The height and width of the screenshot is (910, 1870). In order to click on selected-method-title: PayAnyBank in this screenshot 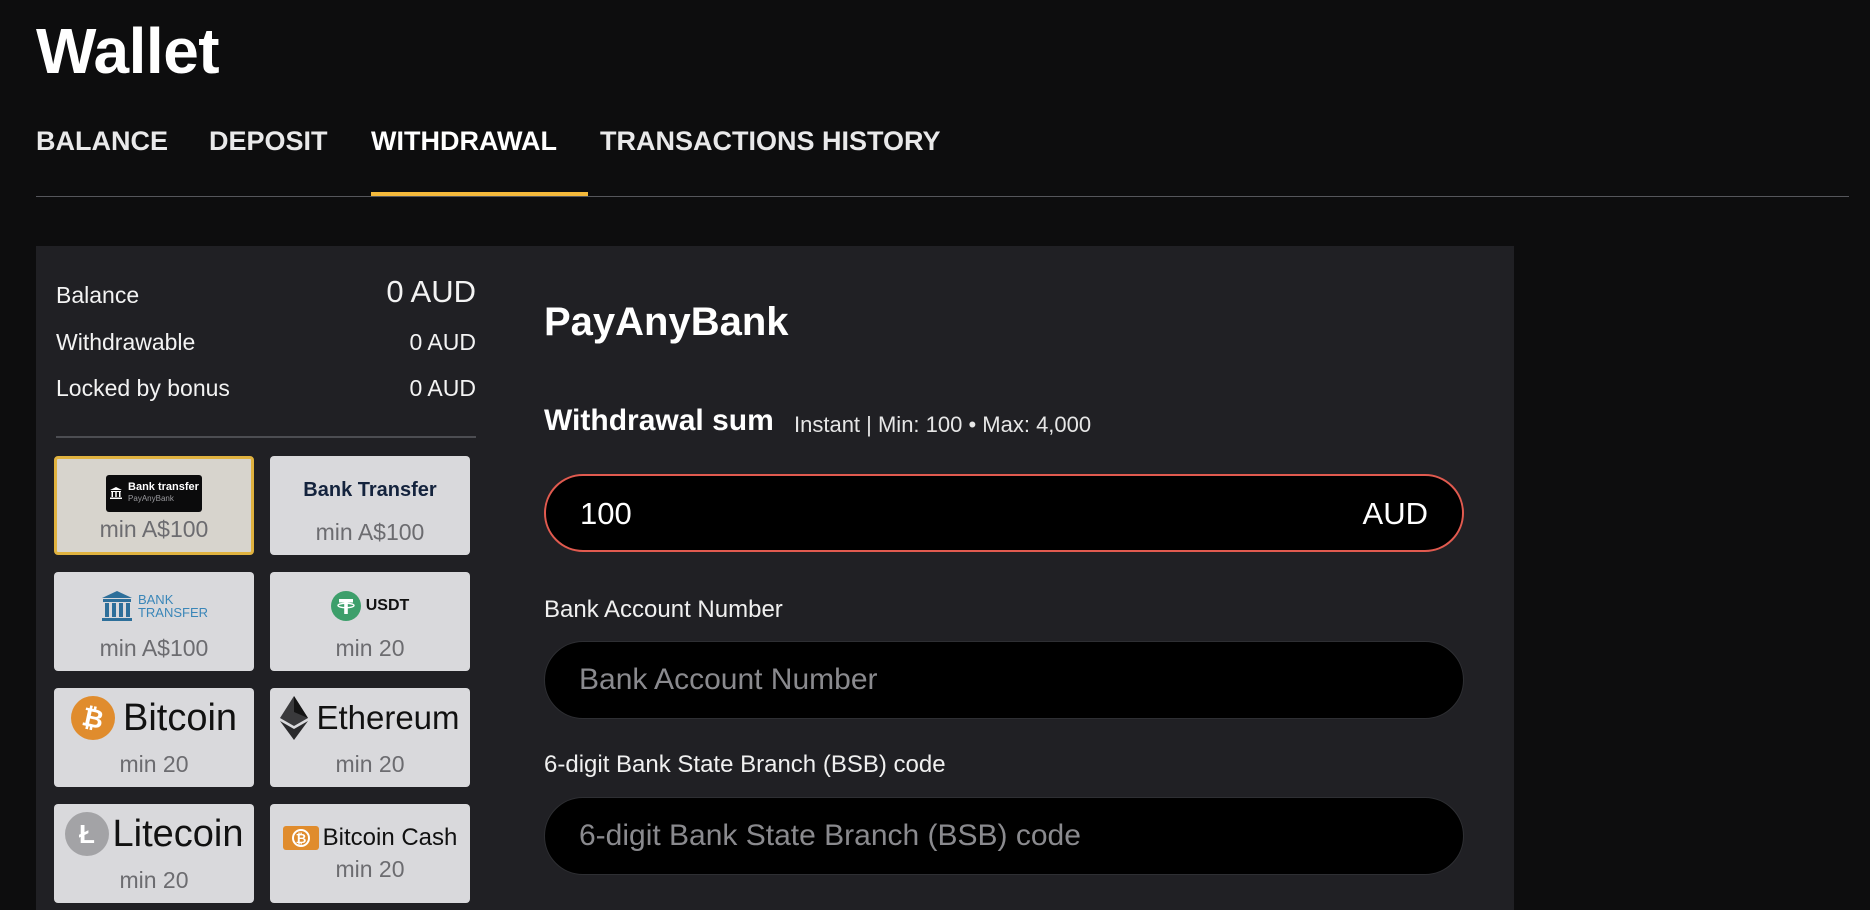, I will do `click(666, 322)`.